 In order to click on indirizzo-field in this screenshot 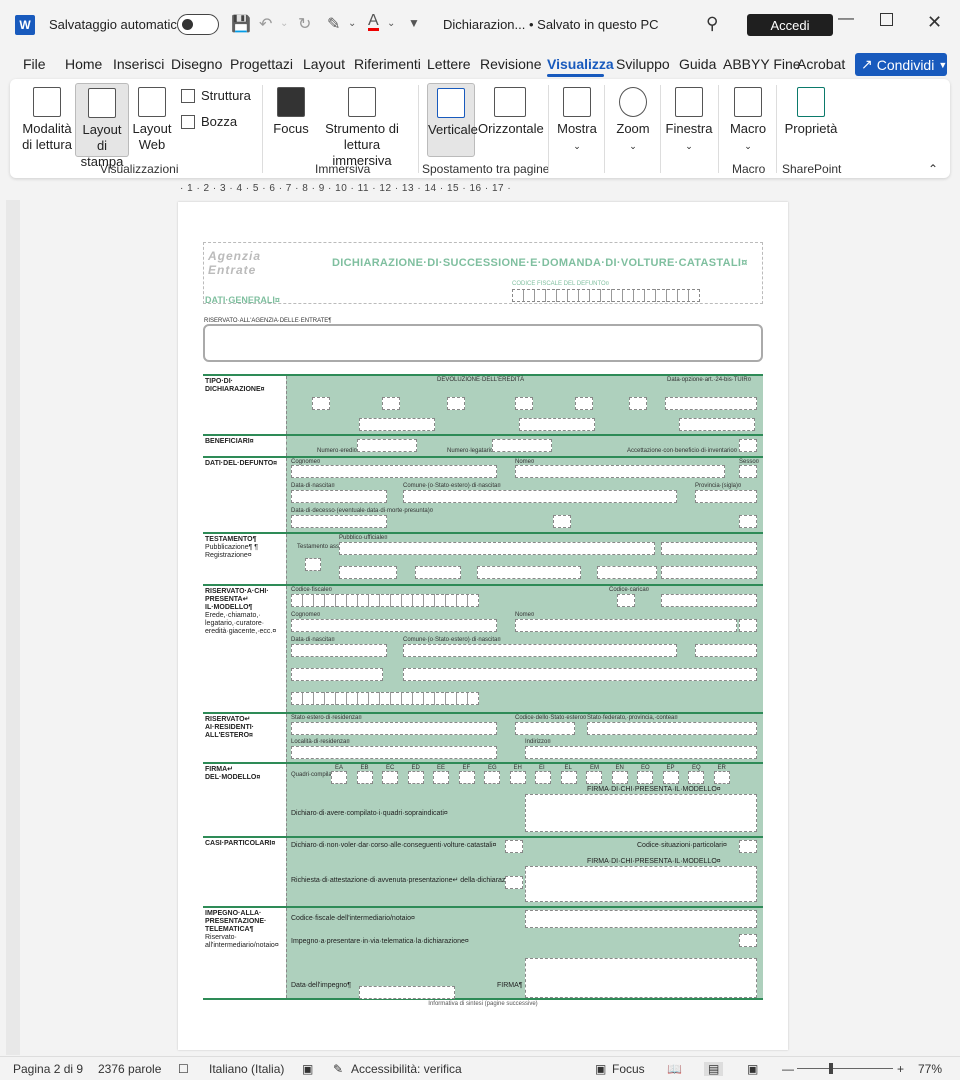, I will do `click(641, 752)`.